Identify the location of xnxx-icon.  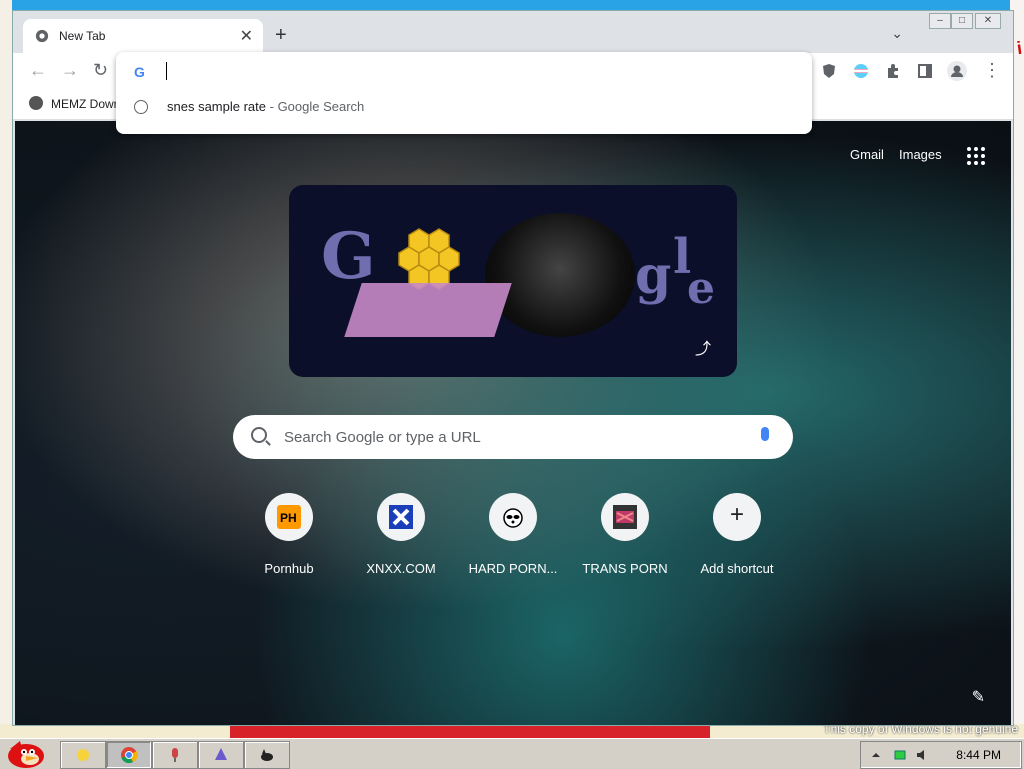
(401, 517).